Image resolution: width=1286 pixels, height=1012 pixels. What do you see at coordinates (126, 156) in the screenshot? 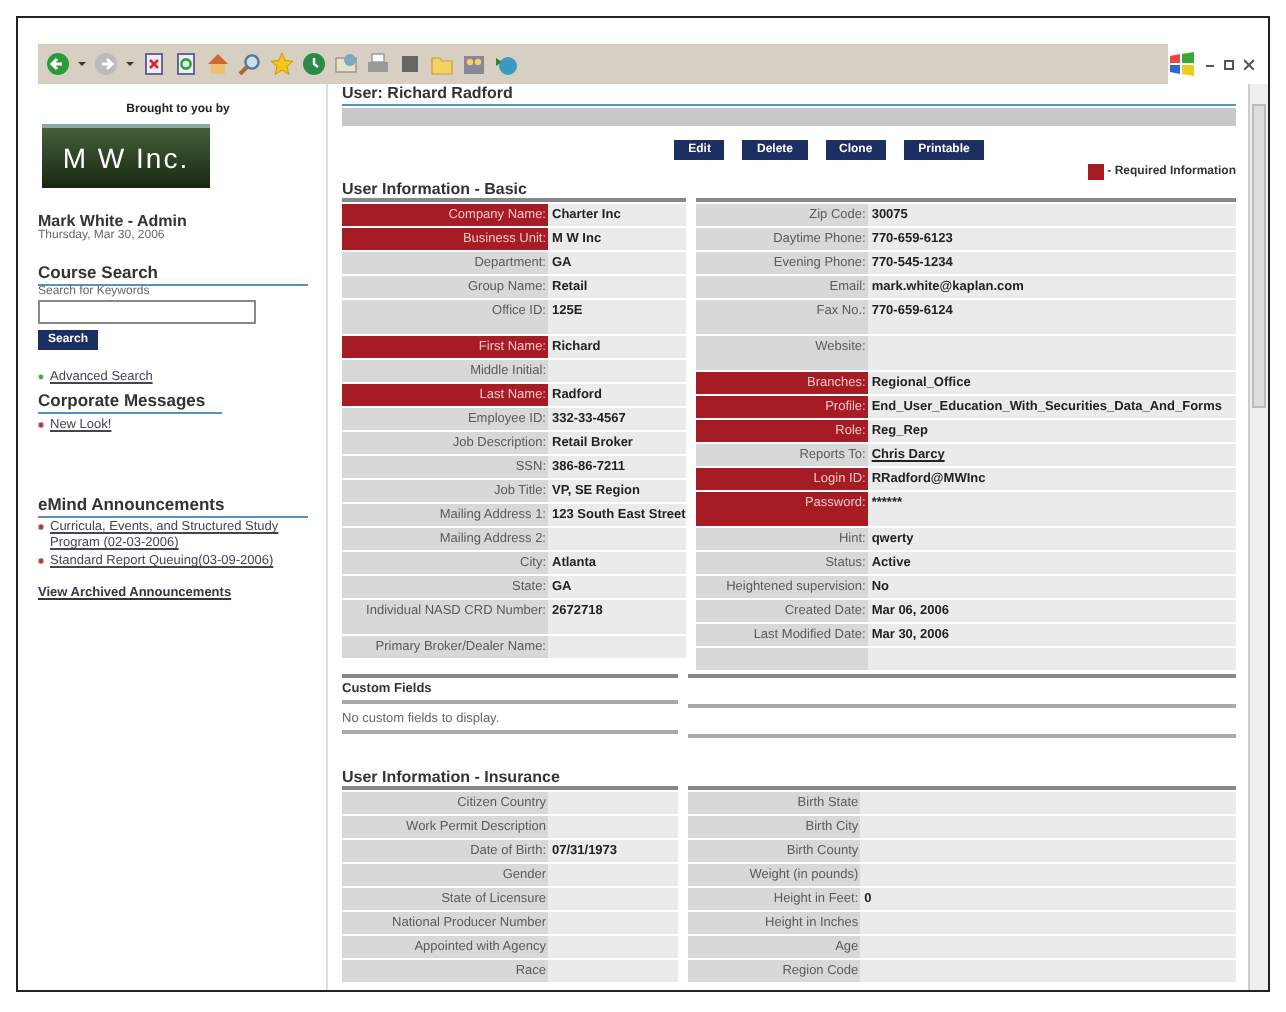
I see `company-logo: M W Inc.` at bounding box center [126, 156].